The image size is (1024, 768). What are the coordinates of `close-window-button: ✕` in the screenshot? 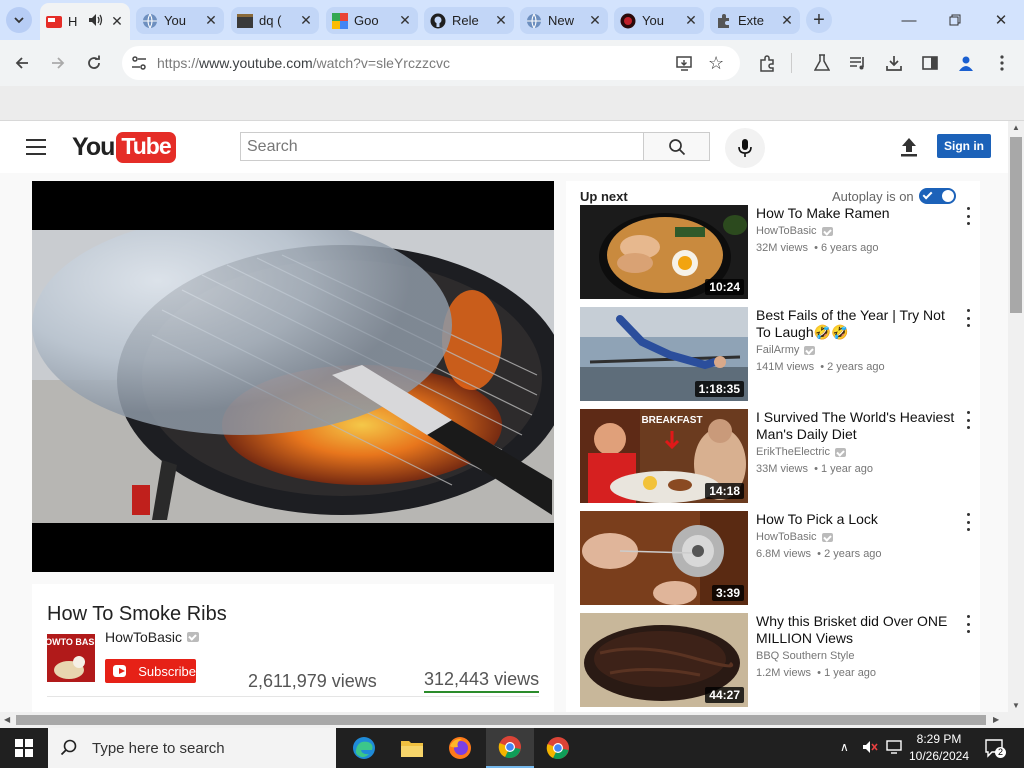 It's located at (1001, 20).